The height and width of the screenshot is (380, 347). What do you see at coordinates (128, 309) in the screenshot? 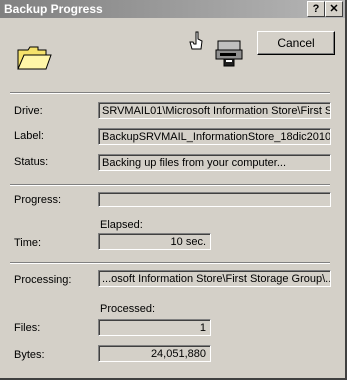
I see `processed-label: Processed:` at bounding box center [128, 309].